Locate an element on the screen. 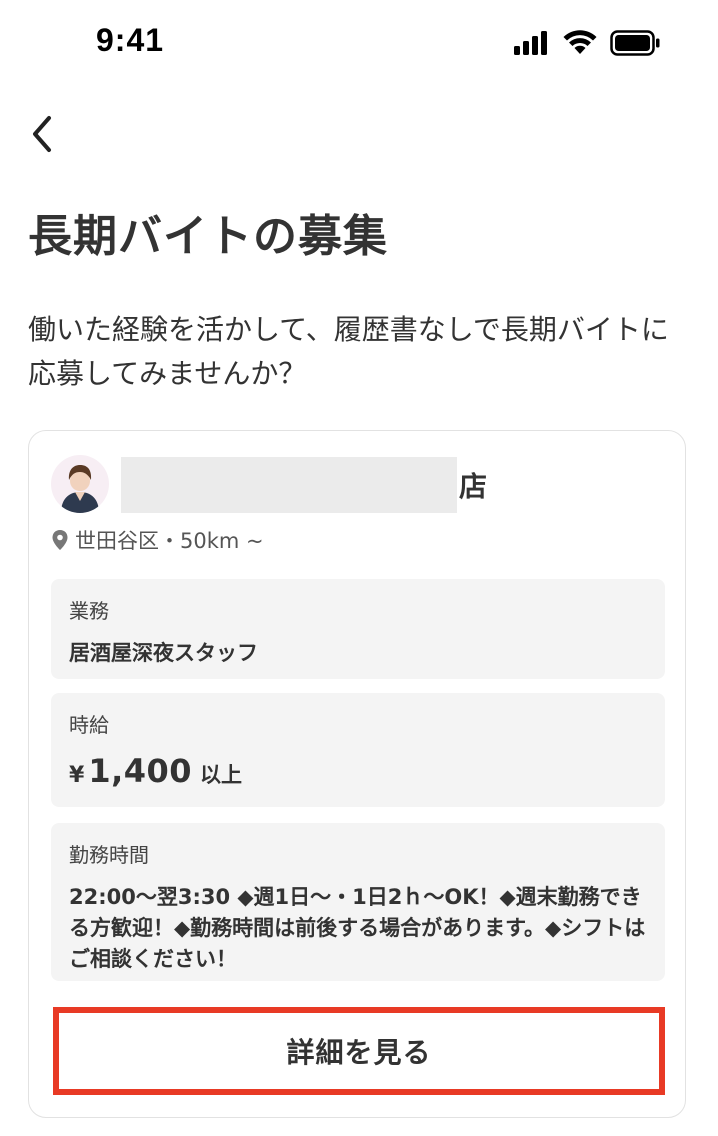 The width and height of the screenshot is (718, 1136). store-name-redacted is located at coordinates (289, 485).